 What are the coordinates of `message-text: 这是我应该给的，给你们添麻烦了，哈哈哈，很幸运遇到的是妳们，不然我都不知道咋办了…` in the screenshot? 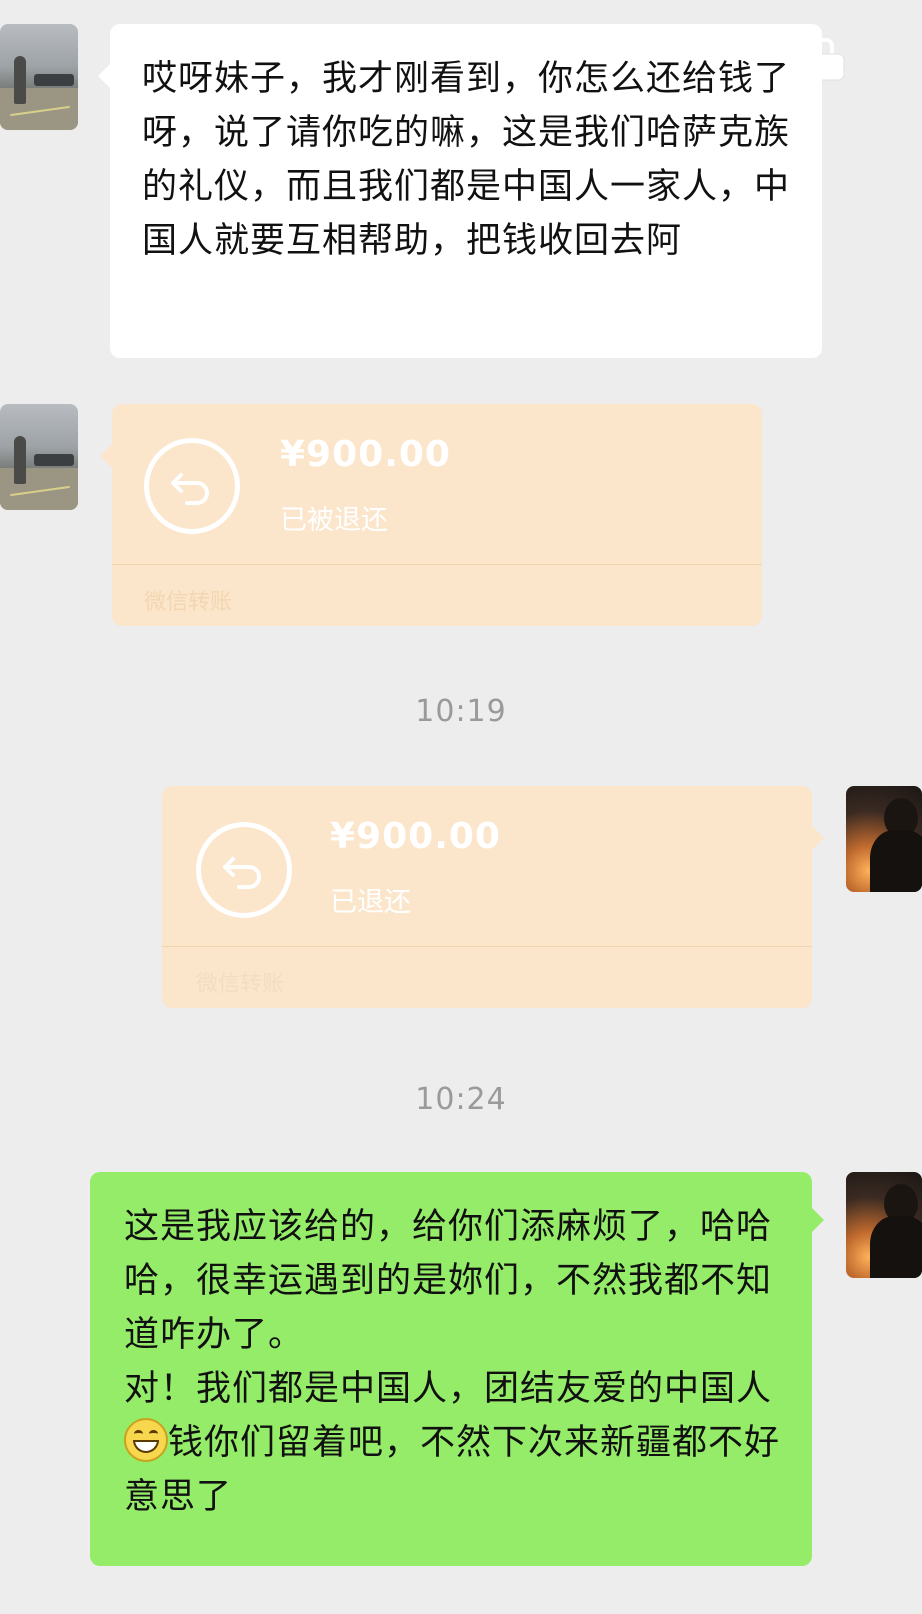 It's located at (453, 1362).